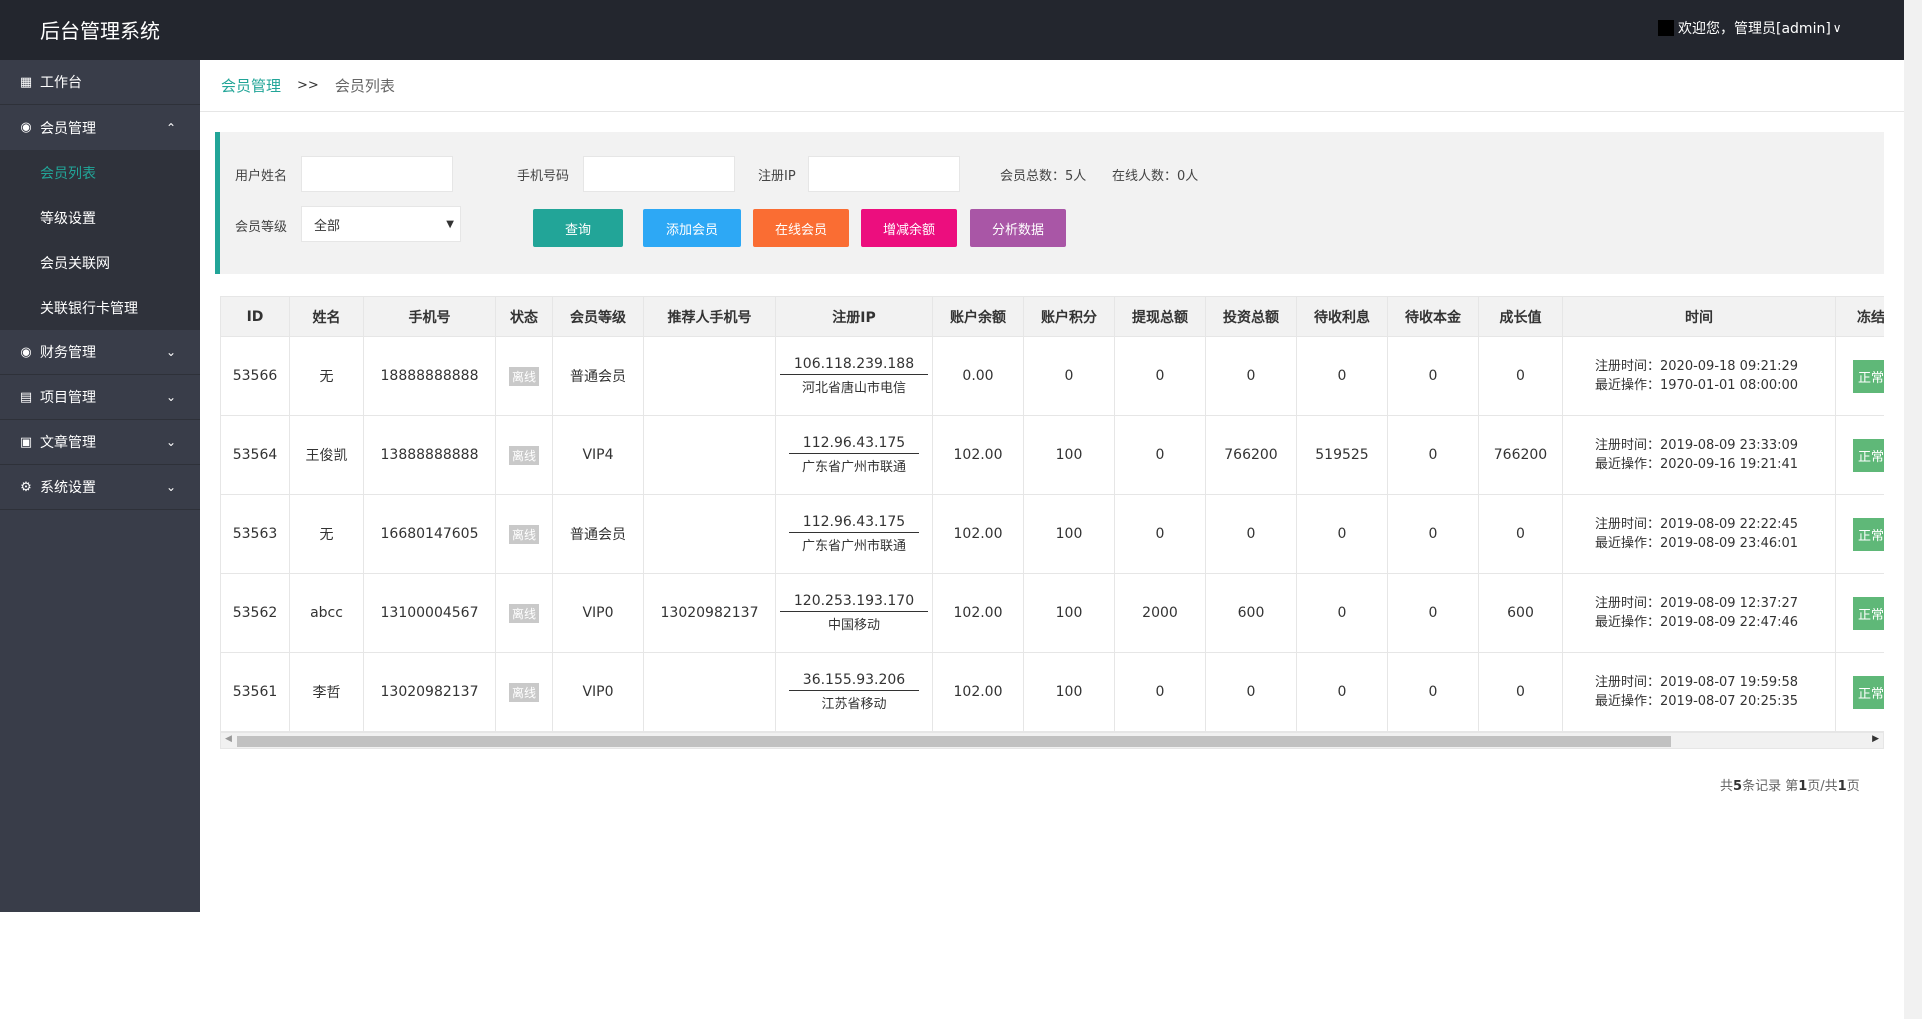 The width and height of the screenshot is (1922, 1019). What do you see at coordinates (1803, 786) in the screenshot?
I see `pagination-page: 1` at bounding box center [1803, 786].